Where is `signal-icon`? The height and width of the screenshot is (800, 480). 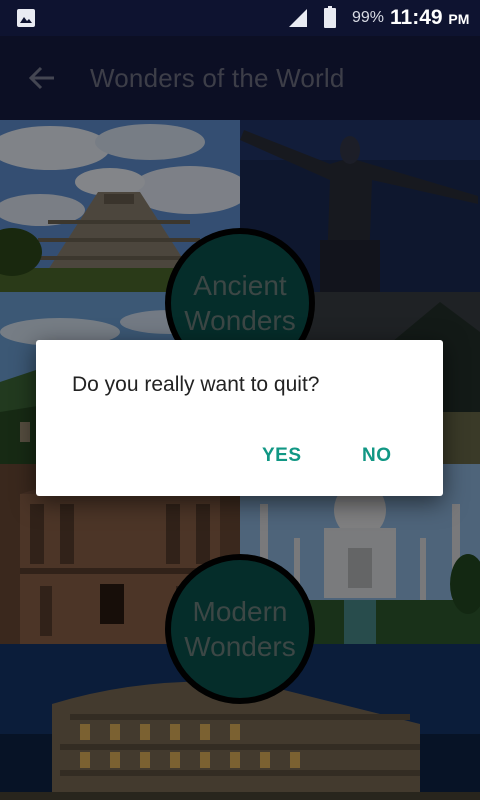 signal-icon is located at coordinates (298, 18).